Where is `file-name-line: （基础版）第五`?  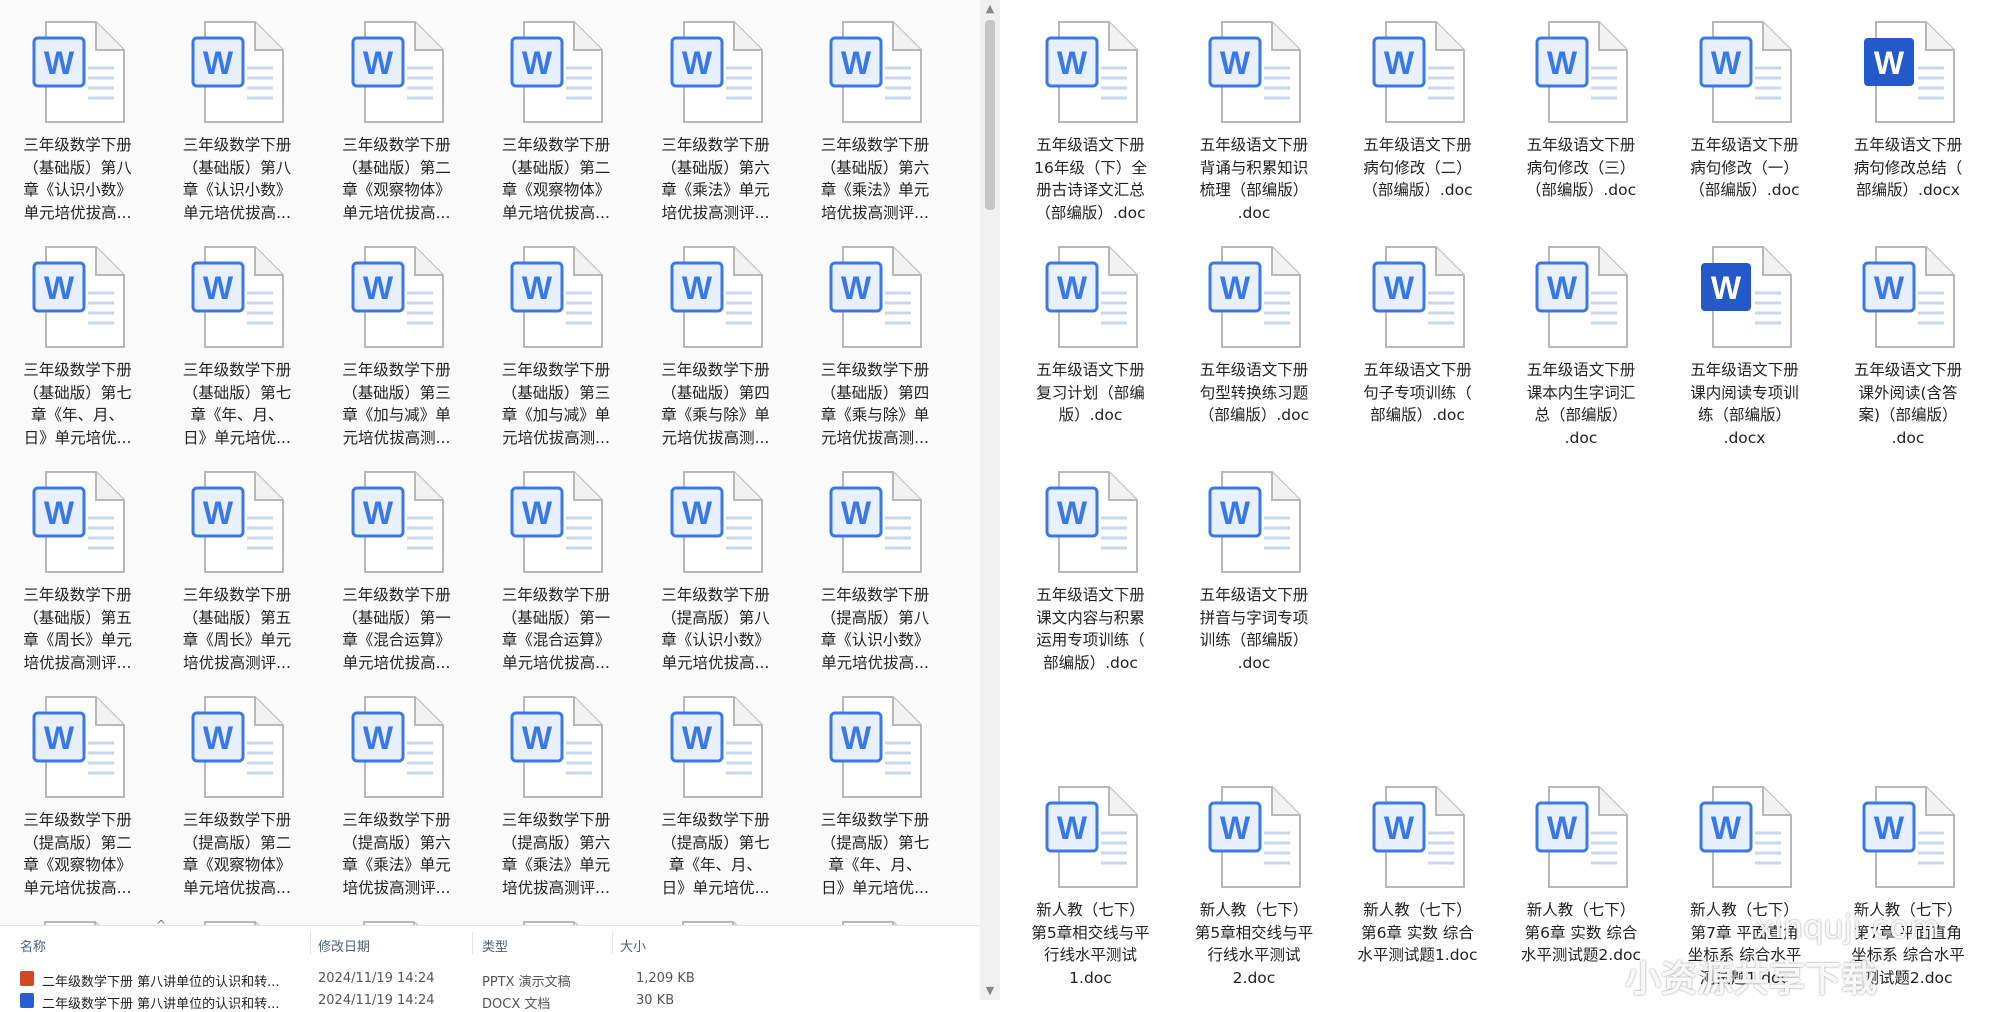
file-name-line: （基础版）第五 is located at coordinates (77, 617).